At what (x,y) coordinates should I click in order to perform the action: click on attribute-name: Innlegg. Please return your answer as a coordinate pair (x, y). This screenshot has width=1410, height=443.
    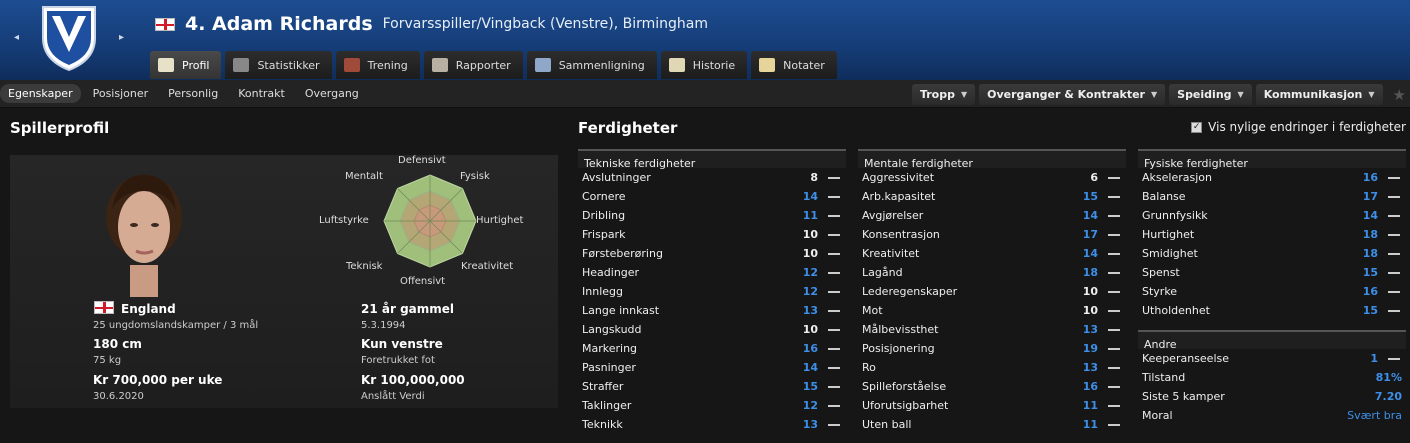
    Looking at the image, I should click on (602, 291).